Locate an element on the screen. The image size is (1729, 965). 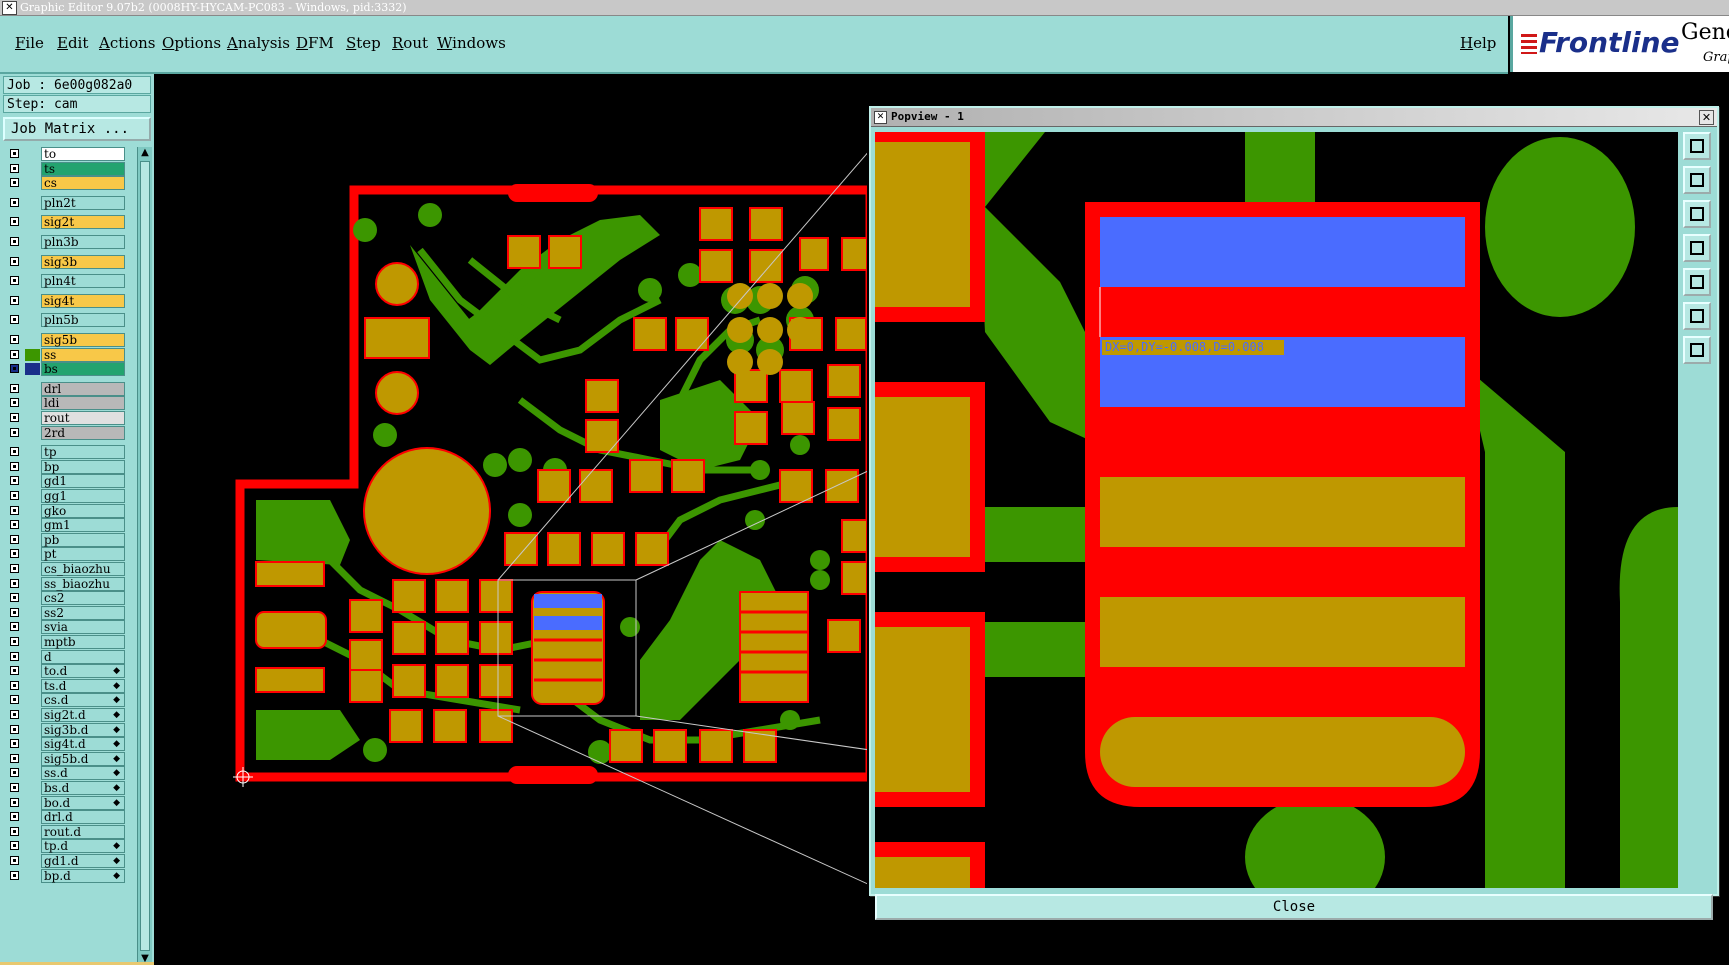
layer-row: bp is located at coordinates (65, 466).